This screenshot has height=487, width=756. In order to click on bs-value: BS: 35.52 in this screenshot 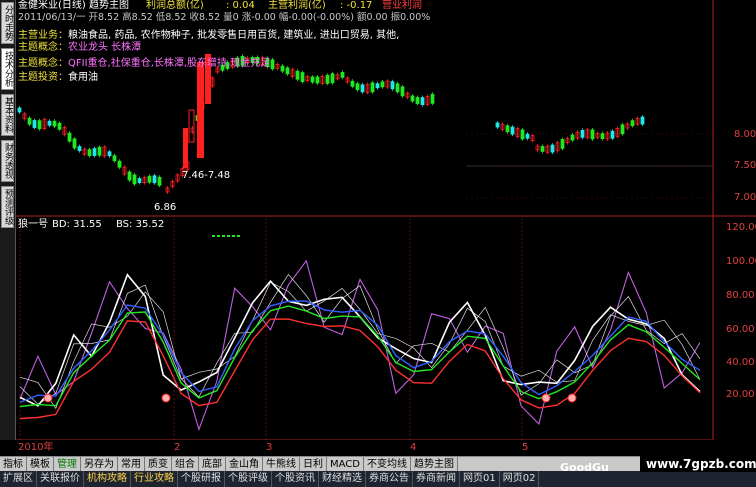, I will do `click(140, 224)`.